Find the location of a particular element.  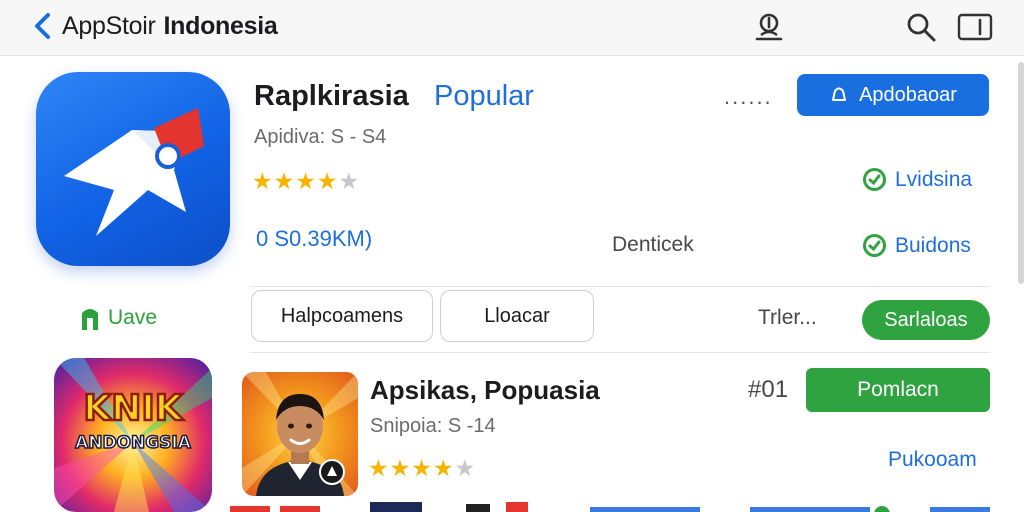

badge-verified: Lvidsina is located at coordinates (917, 179).